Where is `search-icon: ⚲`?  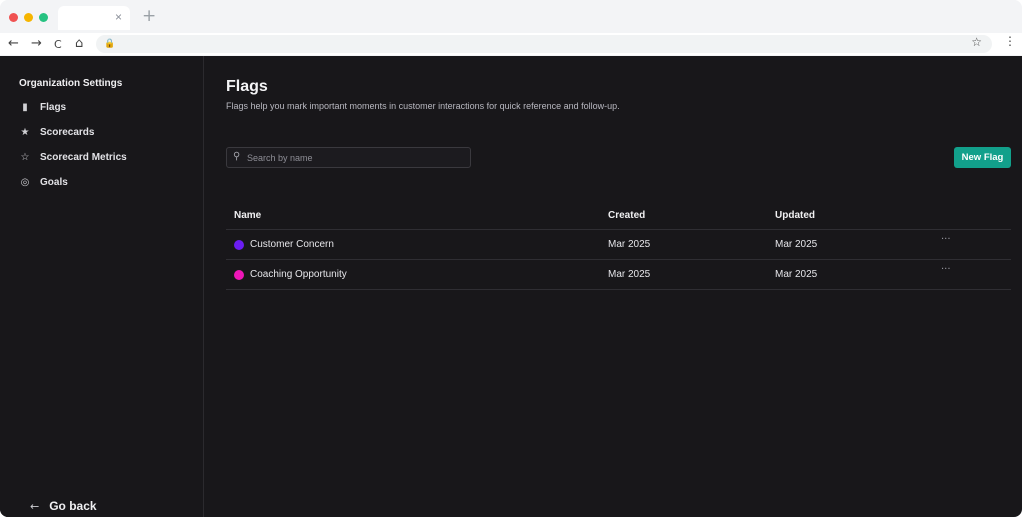 search-icon: ⚲ is located at coordinates (237, 156).